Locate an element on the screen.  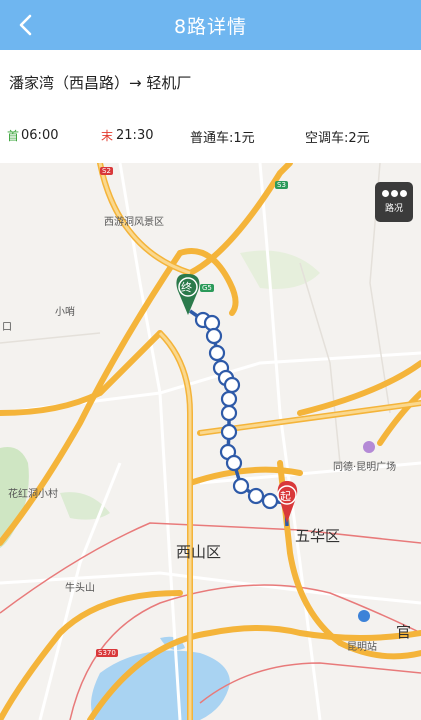
traffic-toggle-label: 路况 is located at coordinates (393, 209).